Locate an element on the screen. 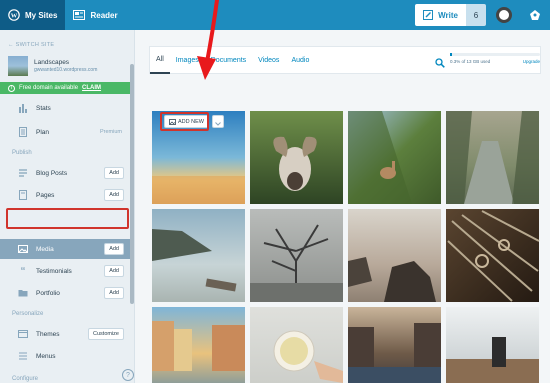  avatar is located at coordinates (504, 15).